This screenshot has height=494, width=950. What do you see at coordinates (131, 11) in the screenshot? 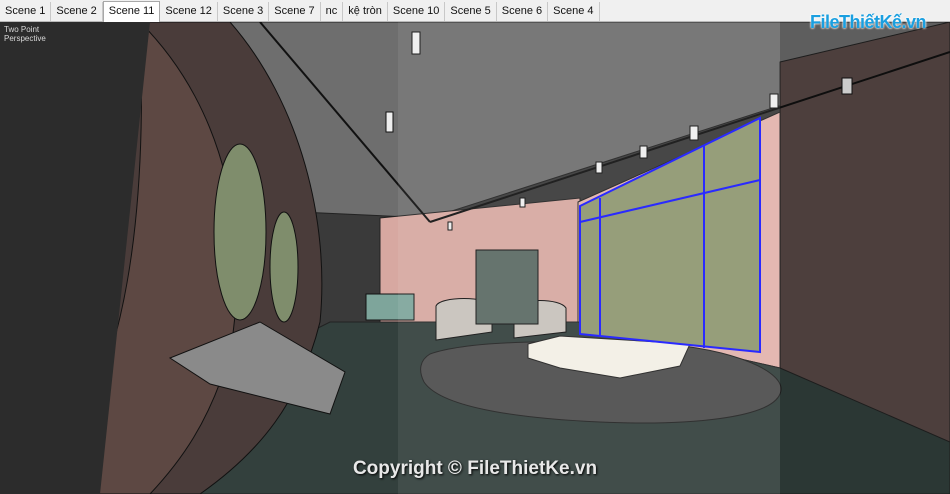
I see `scene-tab: Scene 11` at bounding box center [131, 11].